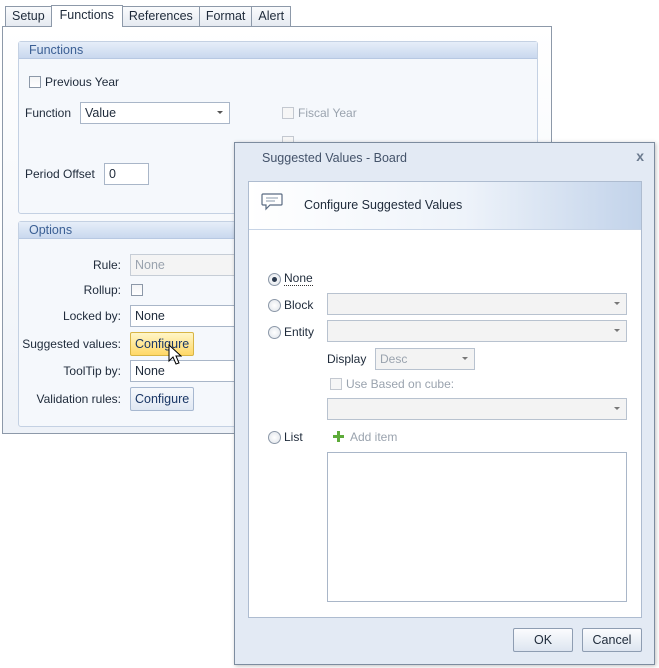  I want to click on tab-setup: Setup, so click(28, 16).